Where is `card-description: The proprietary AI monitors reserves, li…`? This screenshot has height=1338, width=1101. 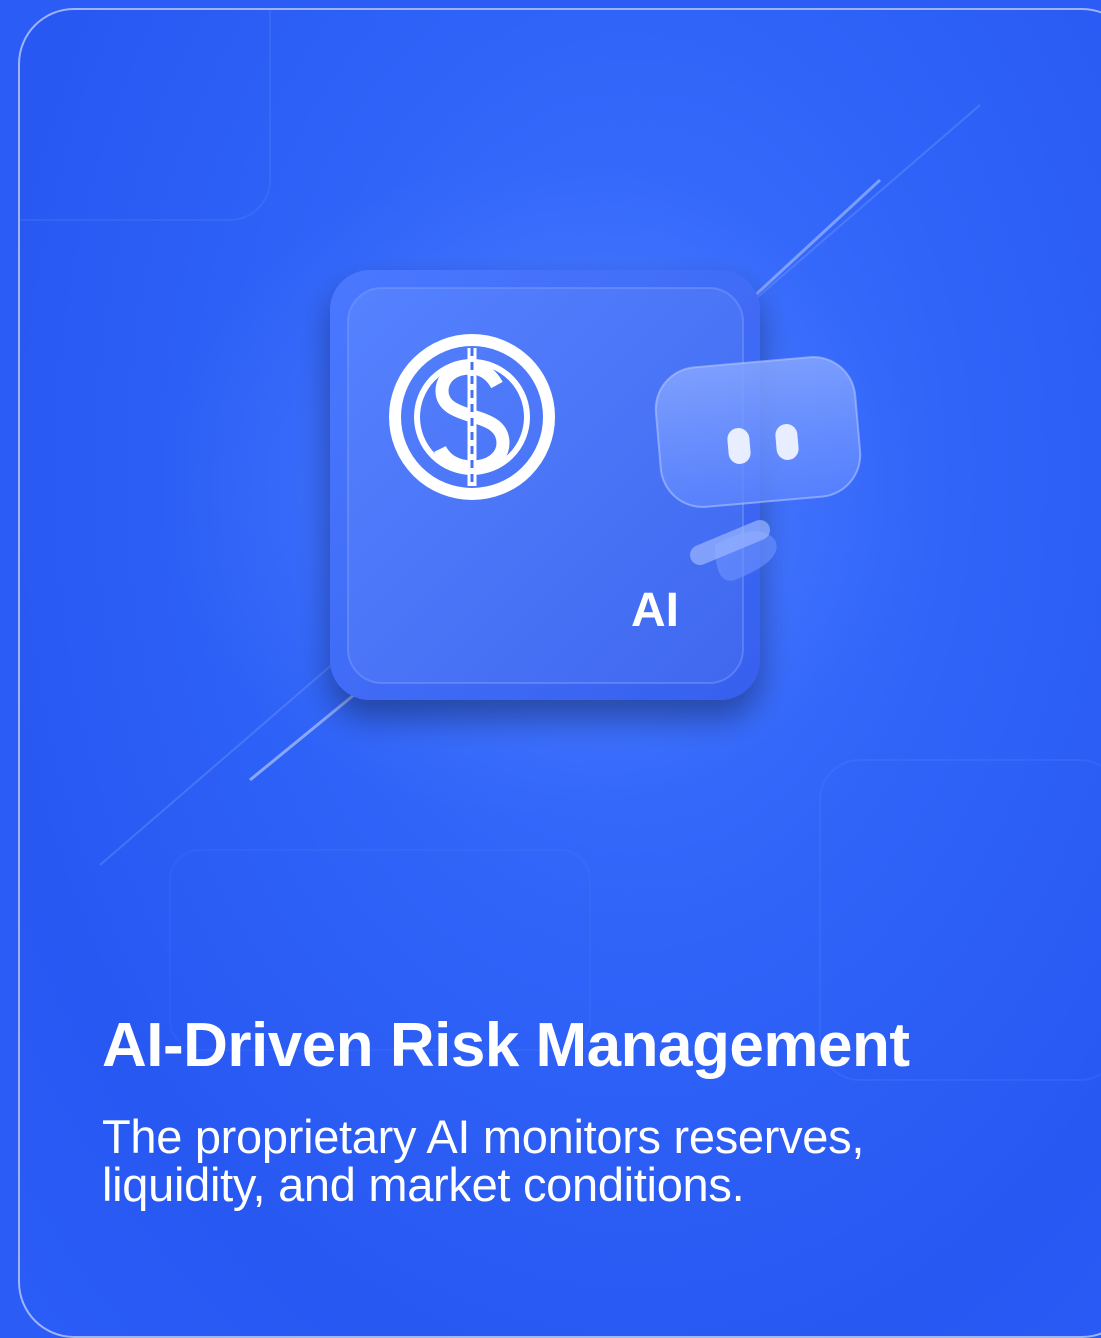
card-description: The proprietary AI monitors reserves, li… is located at coordinates (552, 1161).